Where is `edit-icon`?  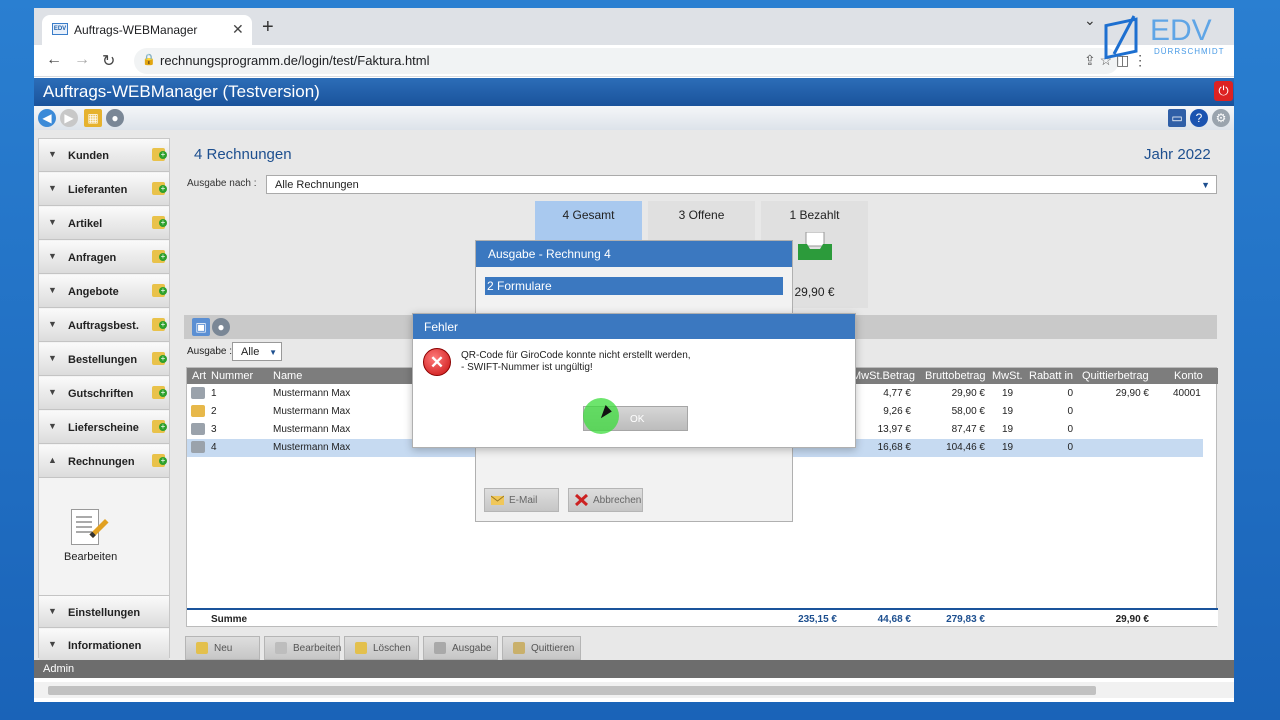 edit-icon is located at coordinates (281, 648).